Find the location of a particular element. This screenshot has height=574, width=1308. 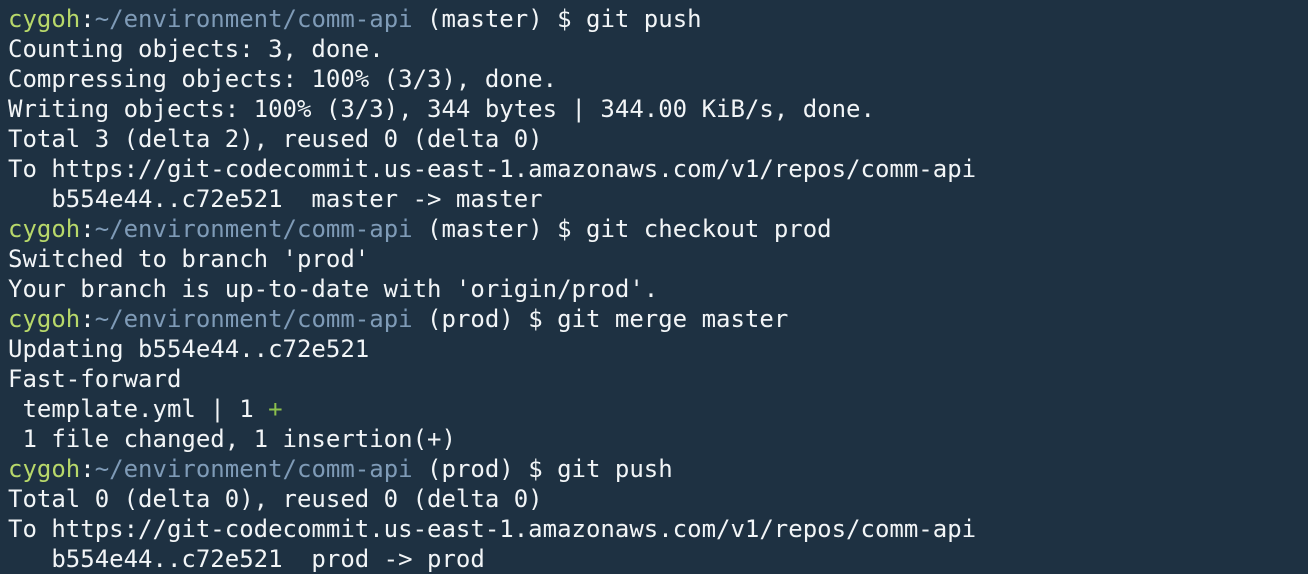

output-line: Updating b554e44..c72e521 is located at coordinates (189, 349).